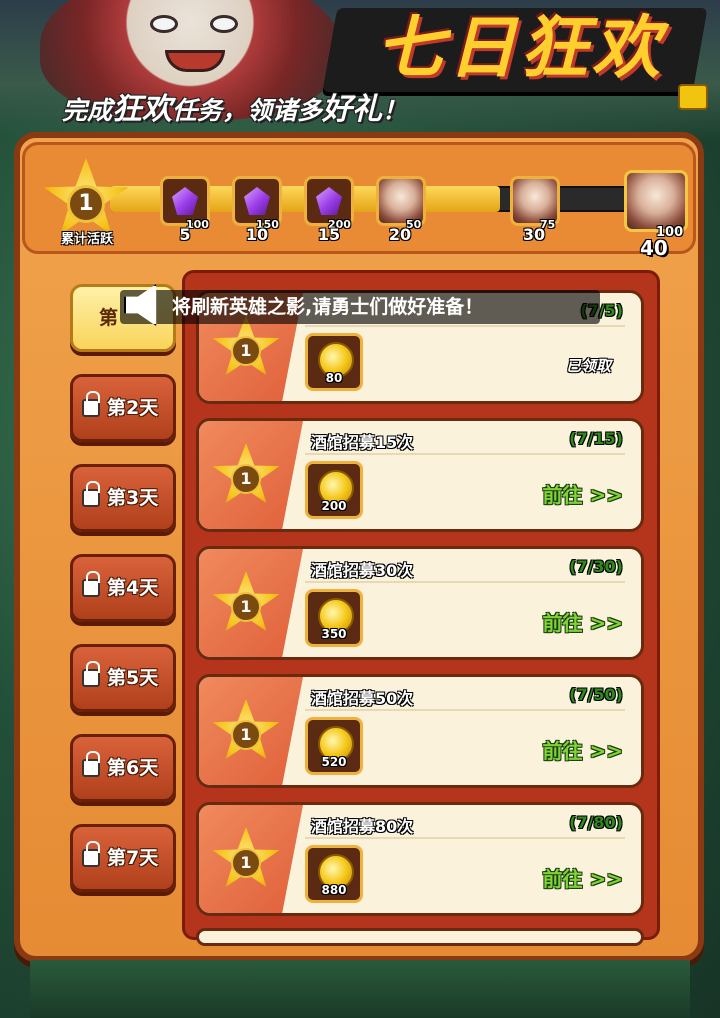  I want to click on gift-box-icon, so click(693, 97).